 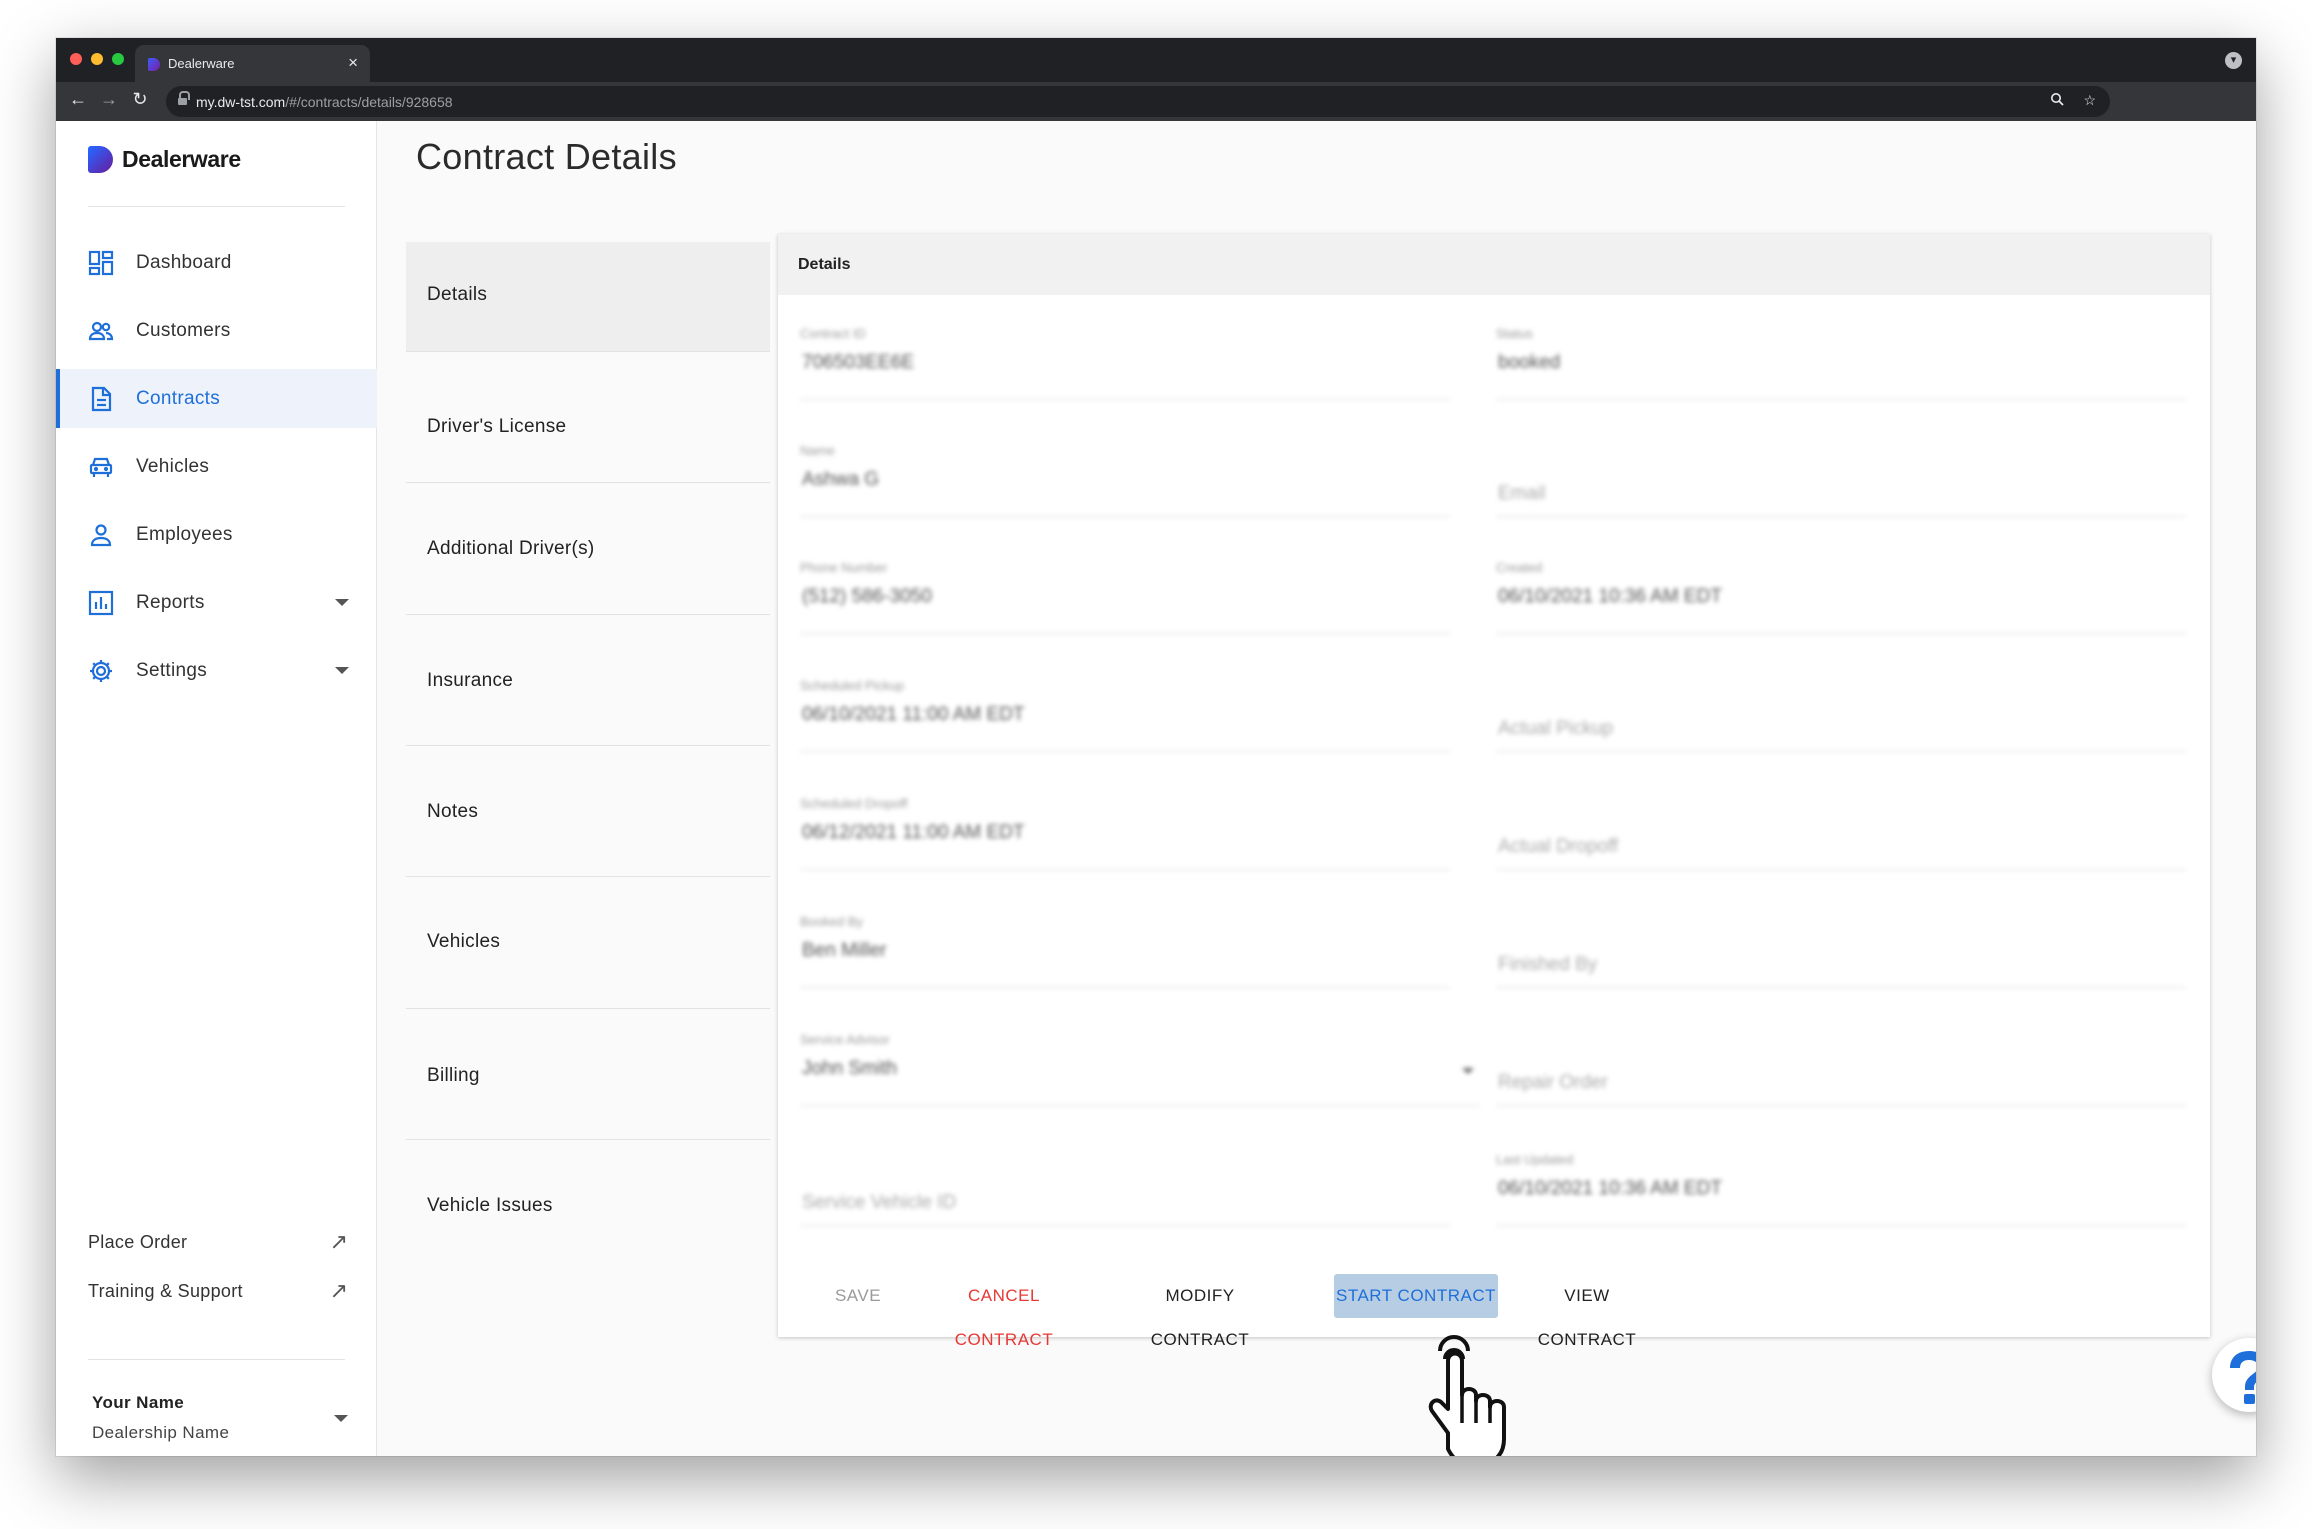 I want to click on sidebar-divider, so click(x=216, y=206).